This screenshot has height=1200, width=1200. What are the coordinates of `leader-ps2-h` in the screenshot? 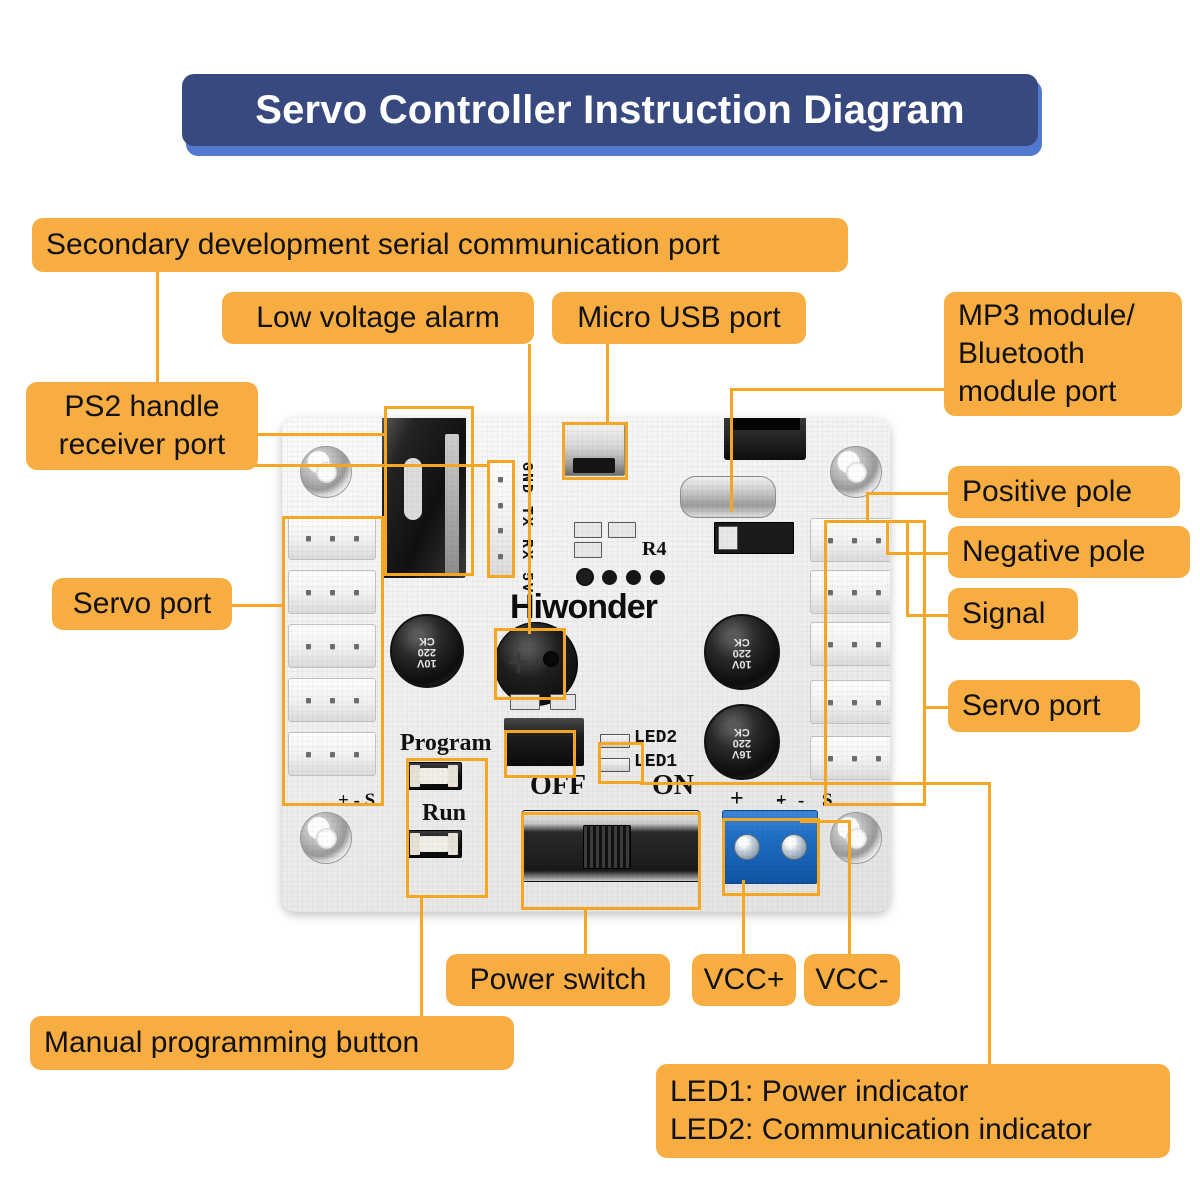 It's located at (319, 434).